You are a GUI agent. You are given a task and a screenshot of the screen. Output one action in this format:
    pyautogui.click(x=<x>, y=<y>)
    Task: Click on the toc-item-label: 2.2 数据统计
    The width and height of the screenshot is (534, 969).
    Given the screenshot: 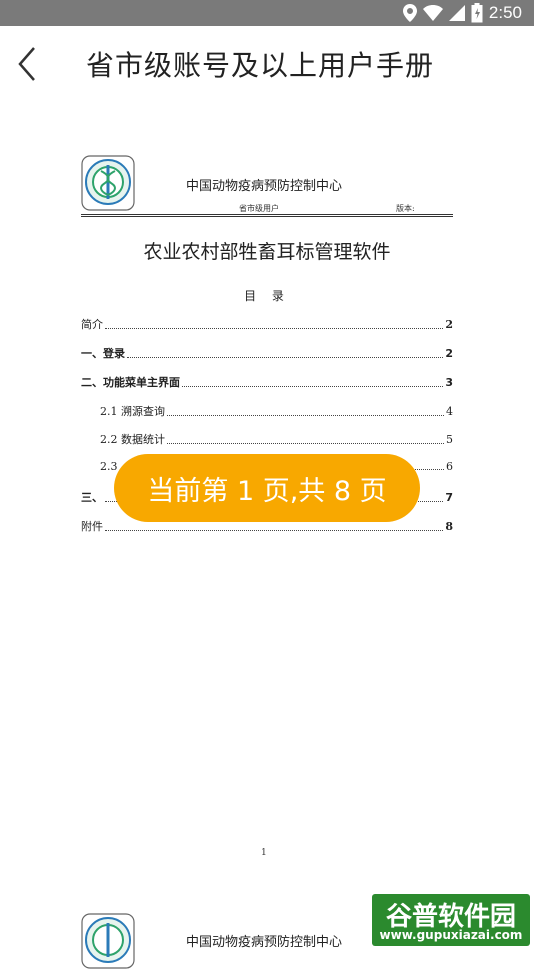 What is the action you would take?
    pyautogui.click(x=132, y=439)
    